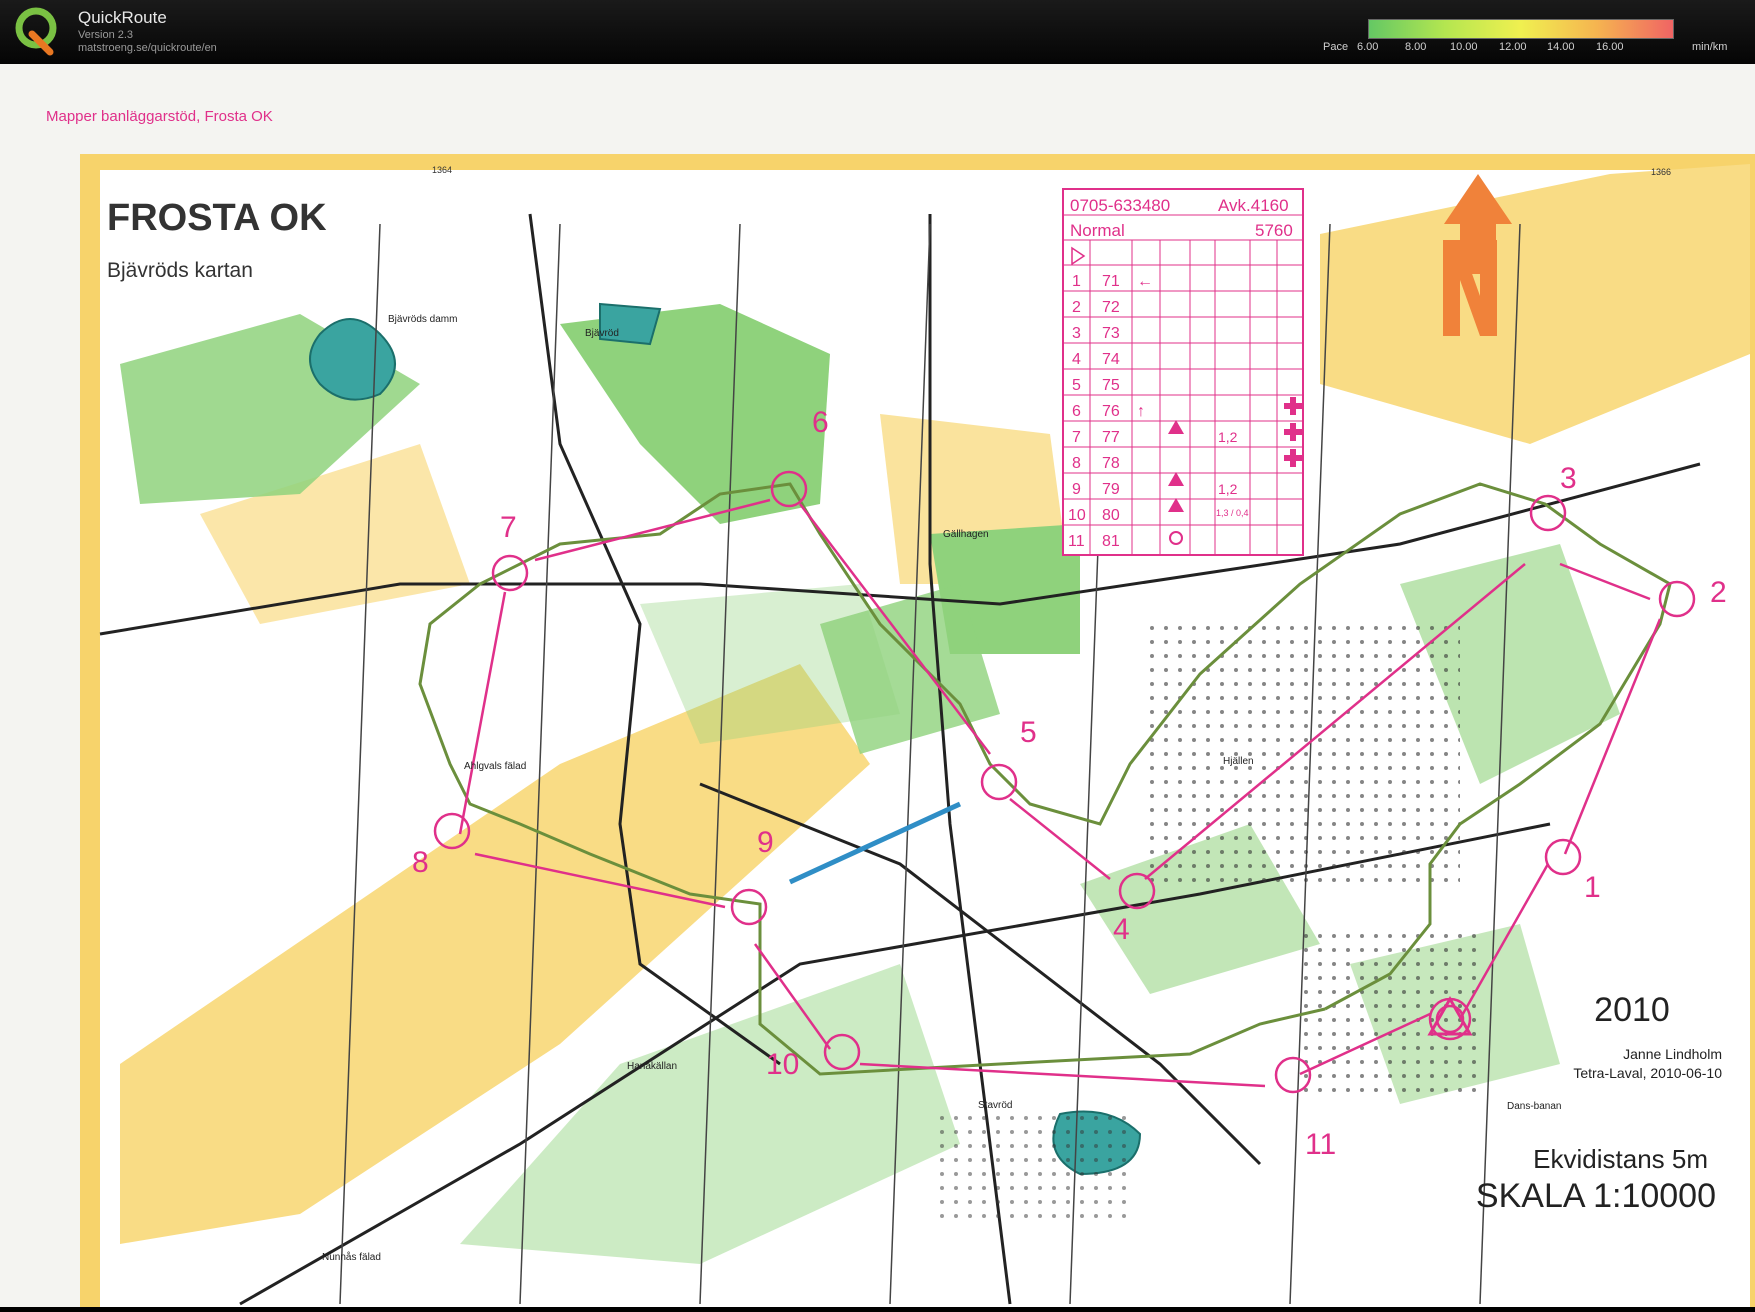 The width and height of the screenshot is (1755, 1312). What do you see at coordinates (1661, 172) in the screenshot?
I see `margin-label: 1366` at bounding box center [1661, 172].